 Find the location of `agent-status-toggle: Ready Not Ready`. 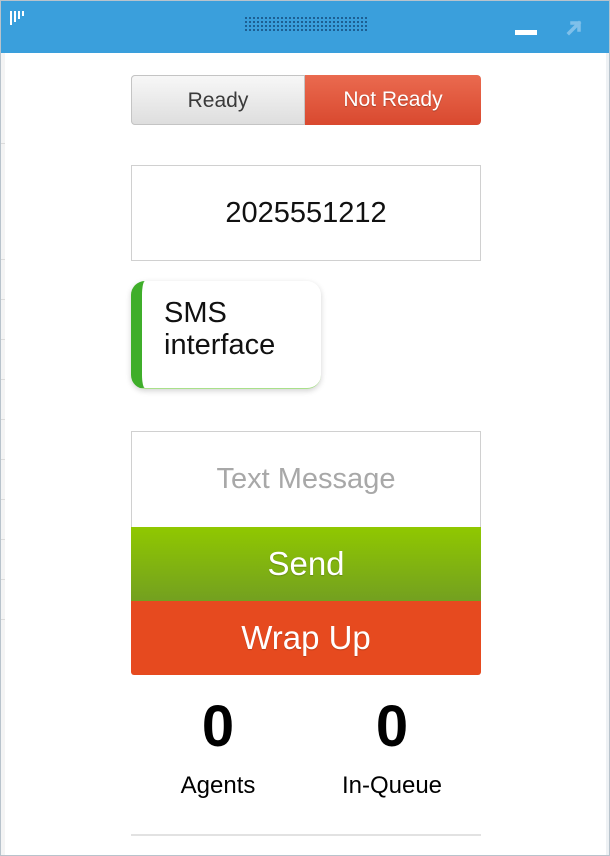

agent-status-toggle: Ready Not Ready is located at coordinates (306, 100).